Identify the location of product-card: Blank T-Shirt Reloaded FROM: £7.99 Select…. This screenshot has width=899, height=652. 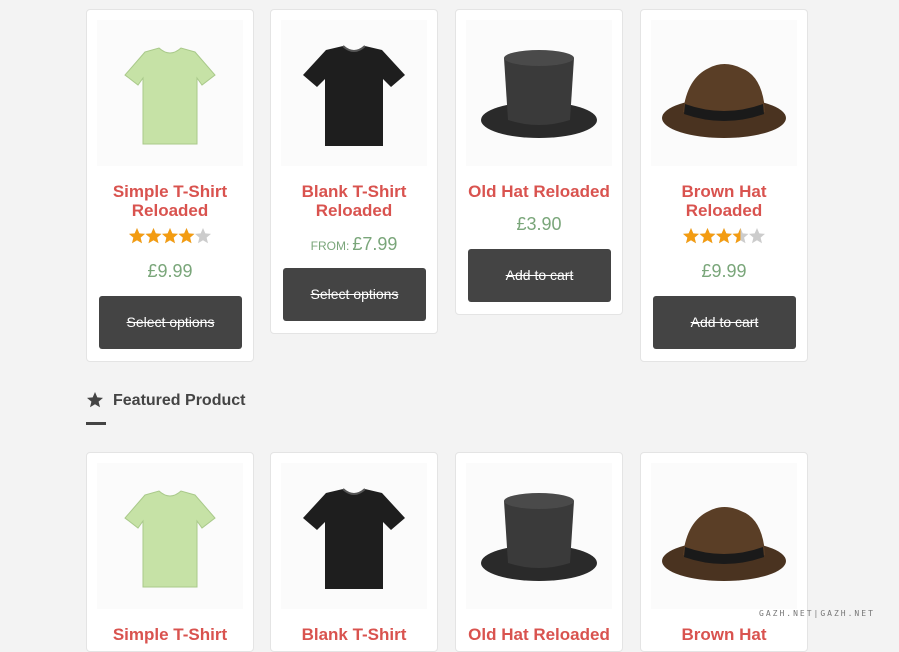
(354, 171).